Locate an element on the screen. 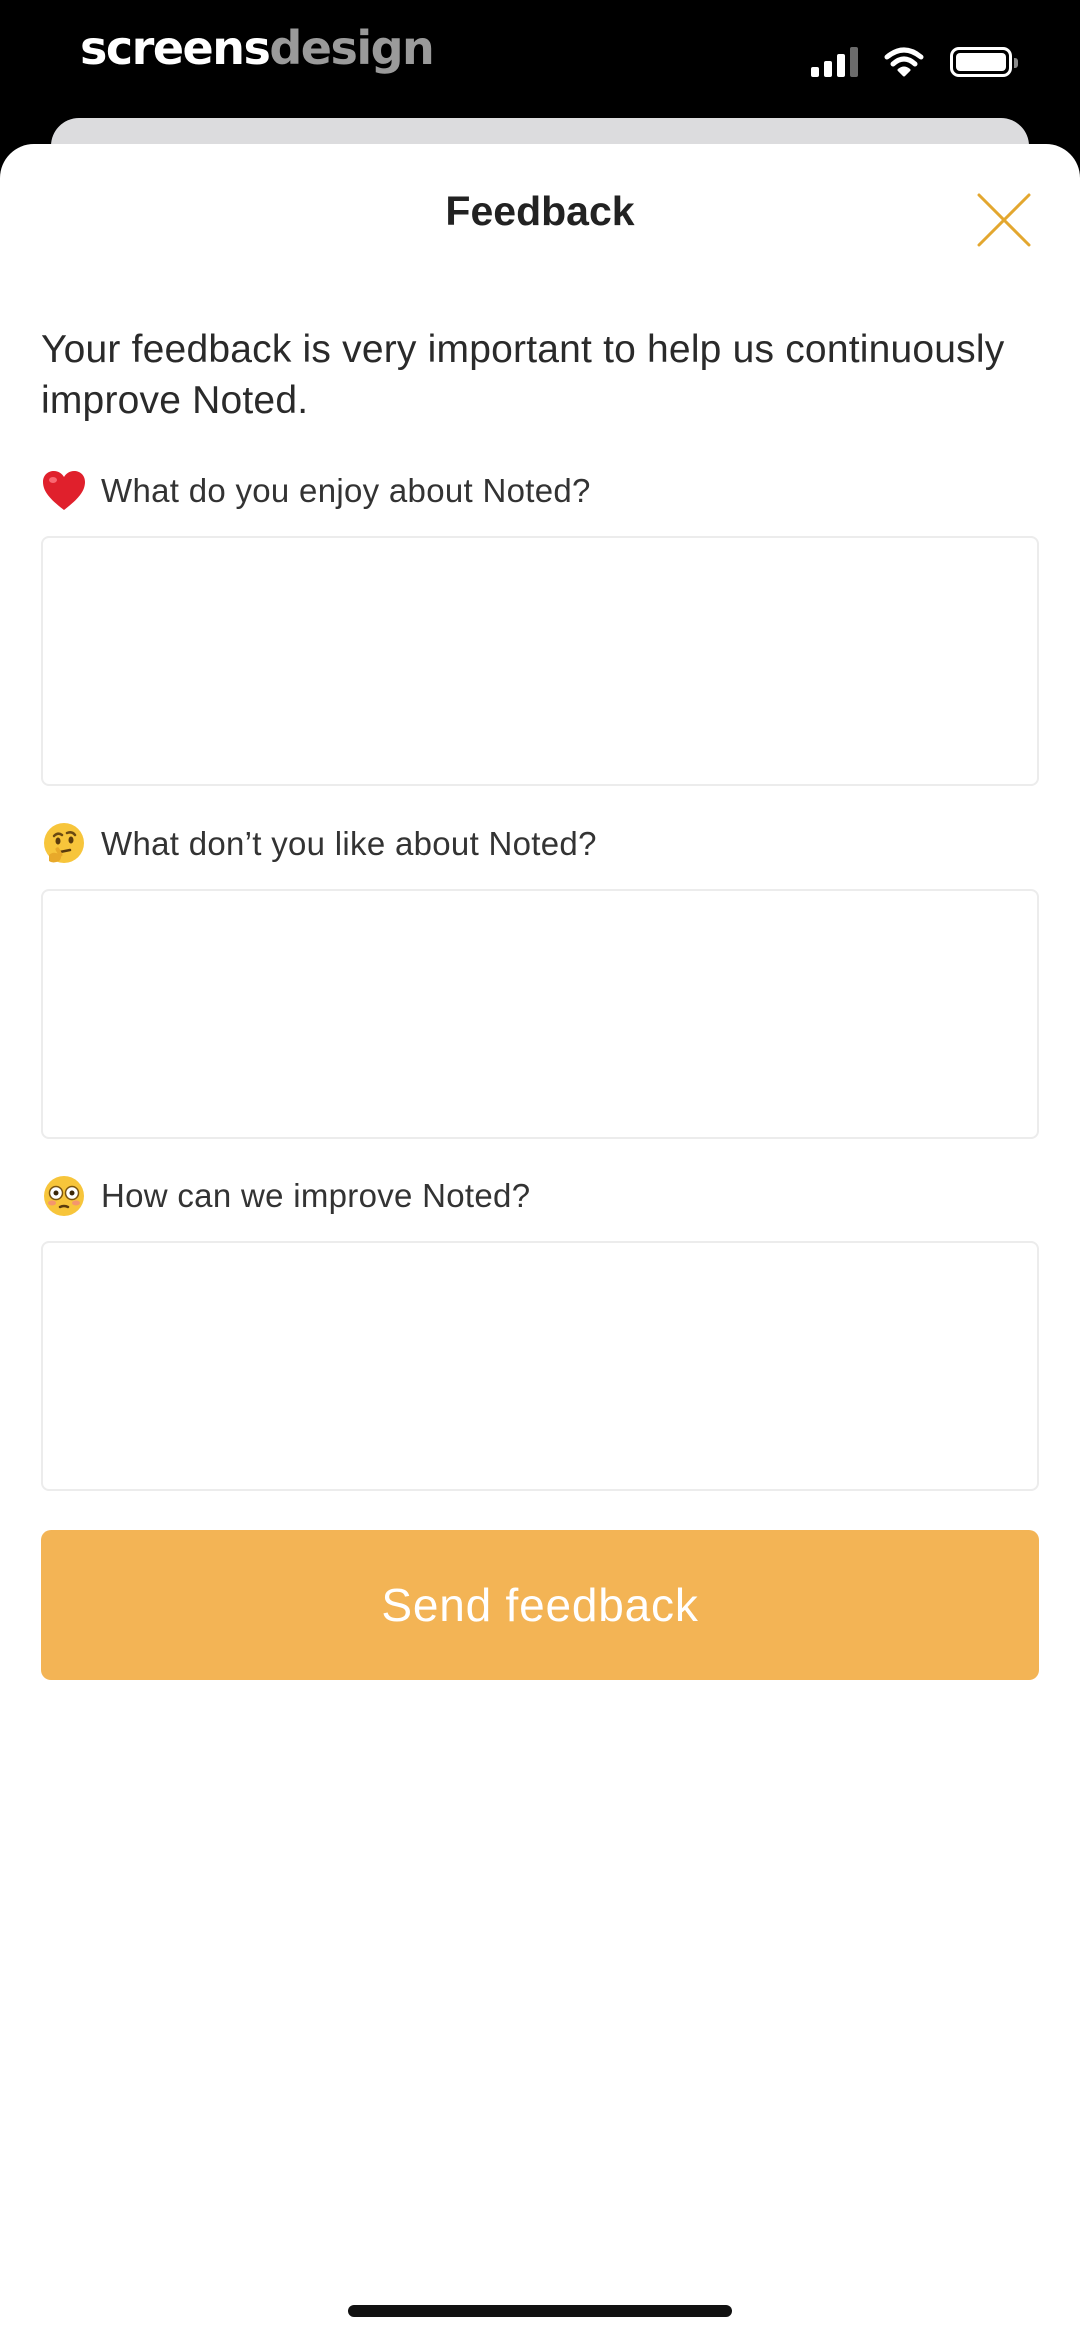 The image size is (1080, 2335). question-enjoy: What do you enjoy about Noted? is located at coordinates (316, 491).